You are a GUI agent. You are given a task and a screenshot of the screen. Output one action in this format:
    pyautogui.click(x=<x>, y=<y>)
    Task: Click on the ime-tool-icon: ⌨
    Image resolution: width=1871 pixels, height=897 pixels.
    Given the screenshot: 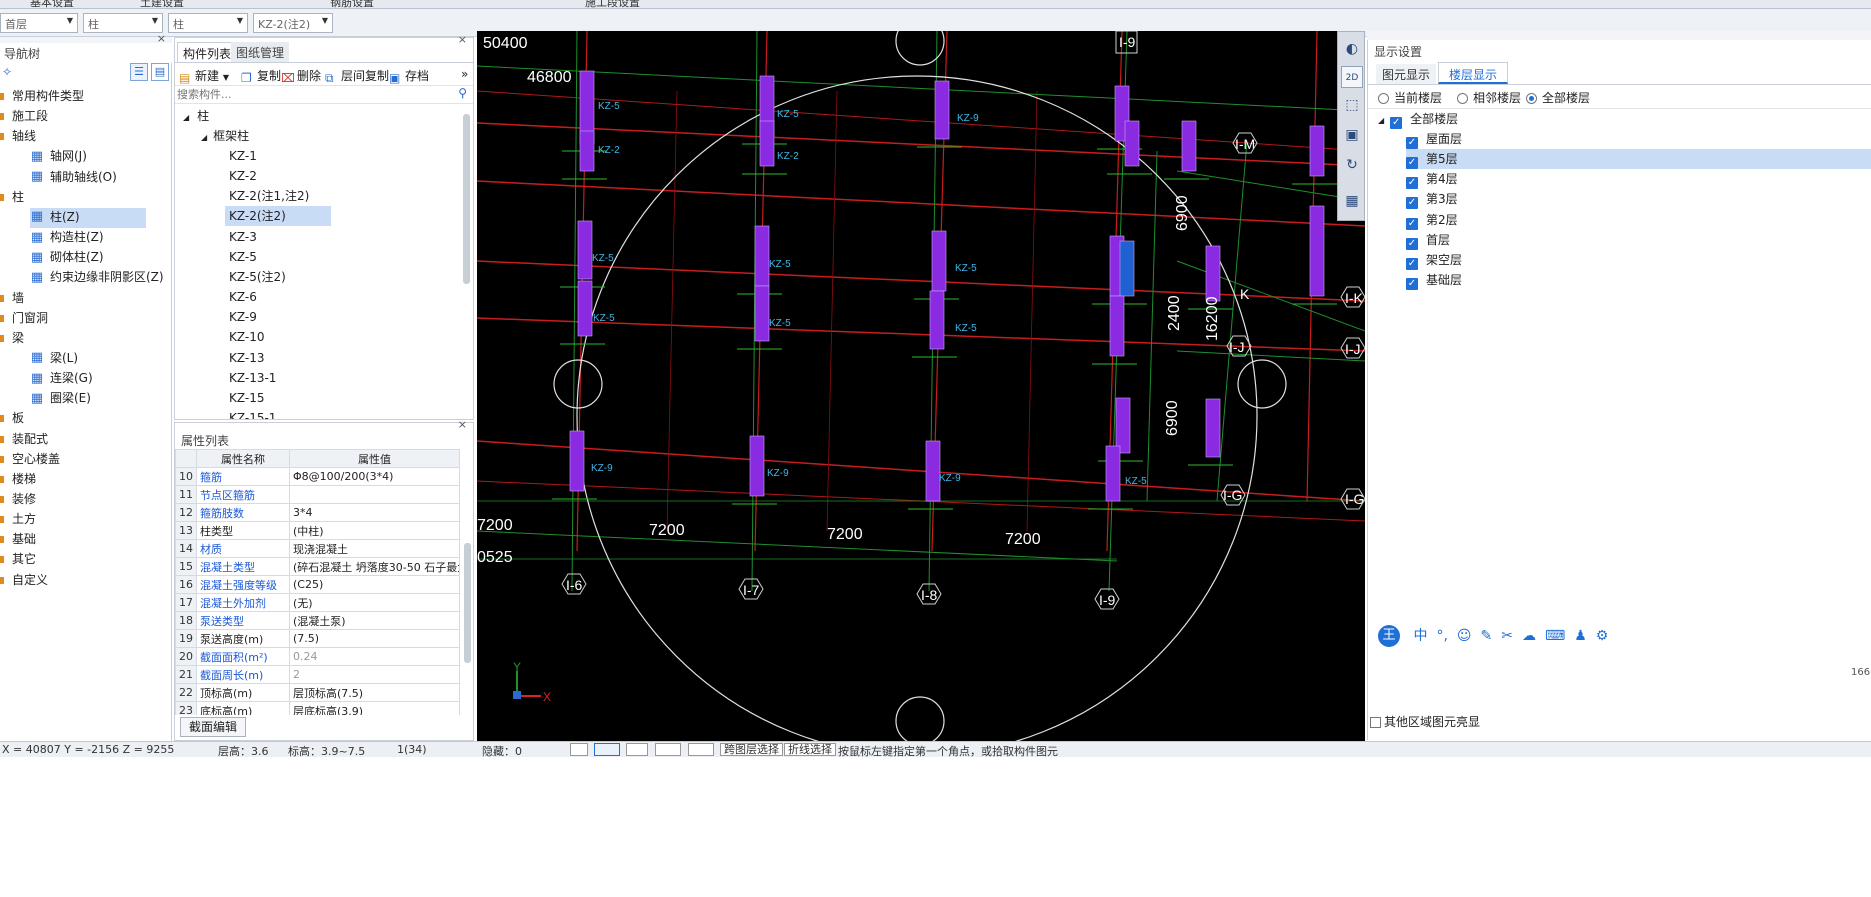 What is the action you would take?
    pyautogui.click(x=1555, y=636)
    